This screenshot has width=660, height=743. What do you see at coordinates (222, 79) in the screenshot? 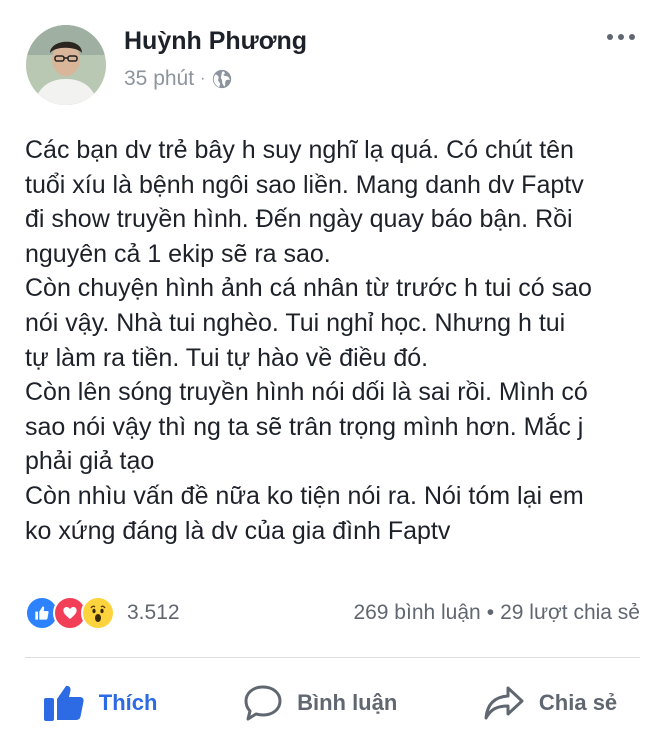
I see `globe-icon` at bounding box center [222, 79].